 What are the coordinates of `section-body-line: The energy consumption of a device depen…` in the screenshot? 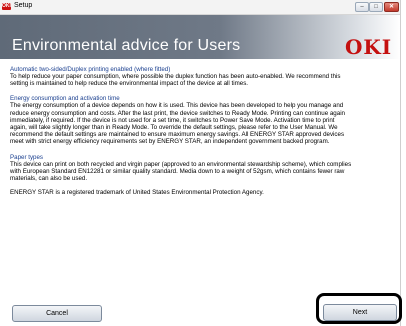 It's located at (177, 106).